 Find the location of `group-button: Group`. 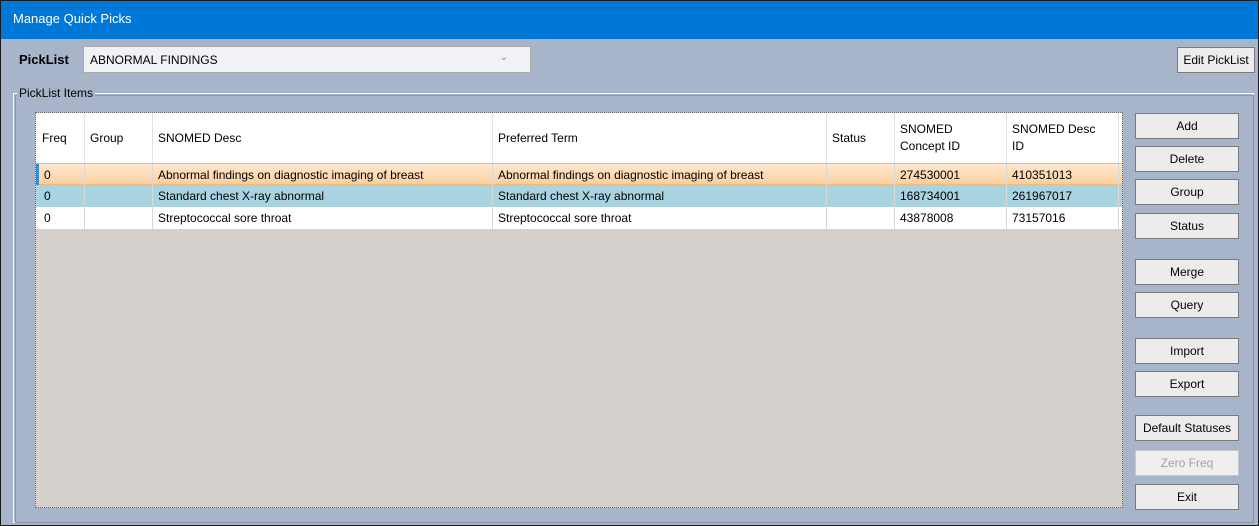

group-button: Group is located at coordinates (1187, 192).